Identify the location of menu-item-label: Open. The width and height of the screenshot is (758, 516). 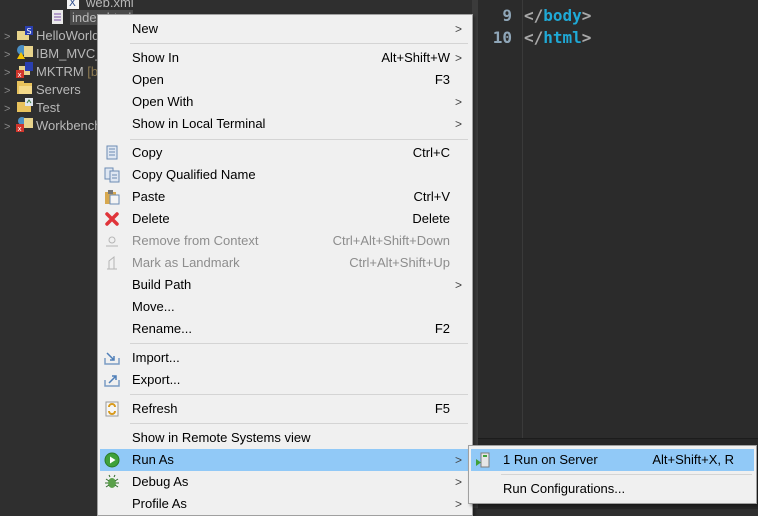
(148, 79).